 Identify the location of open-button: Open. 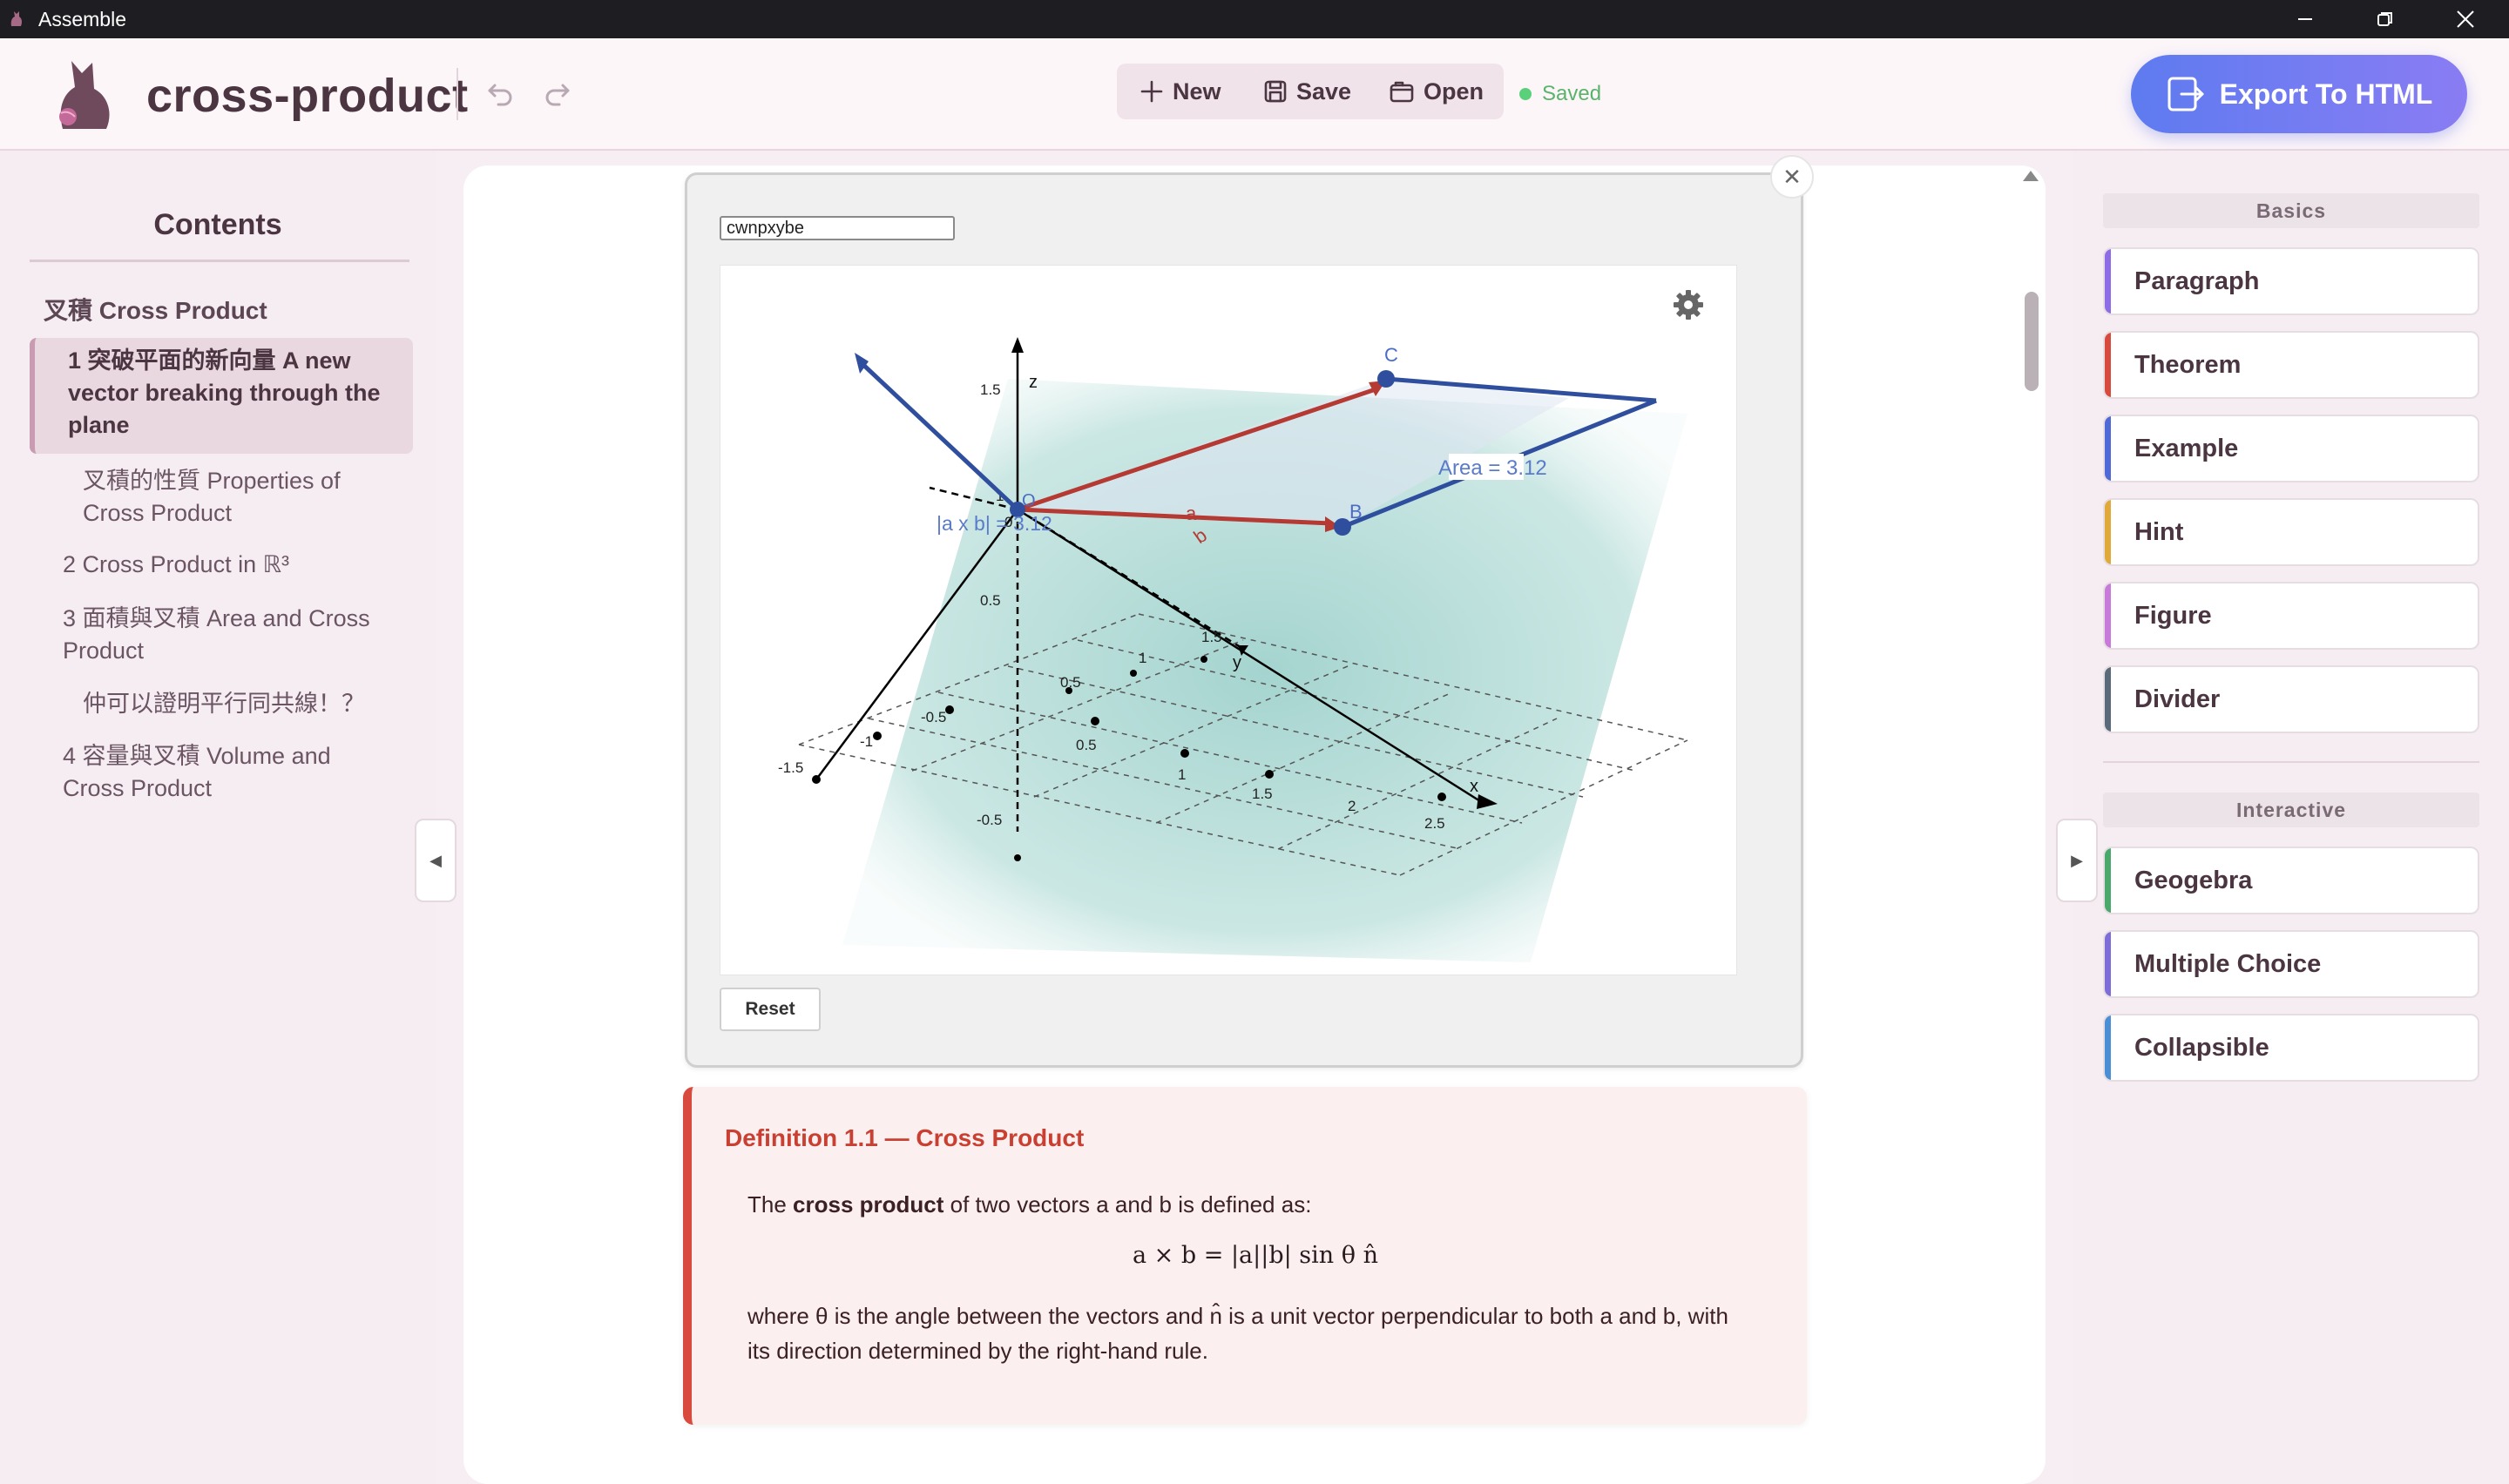
(1436, 91).